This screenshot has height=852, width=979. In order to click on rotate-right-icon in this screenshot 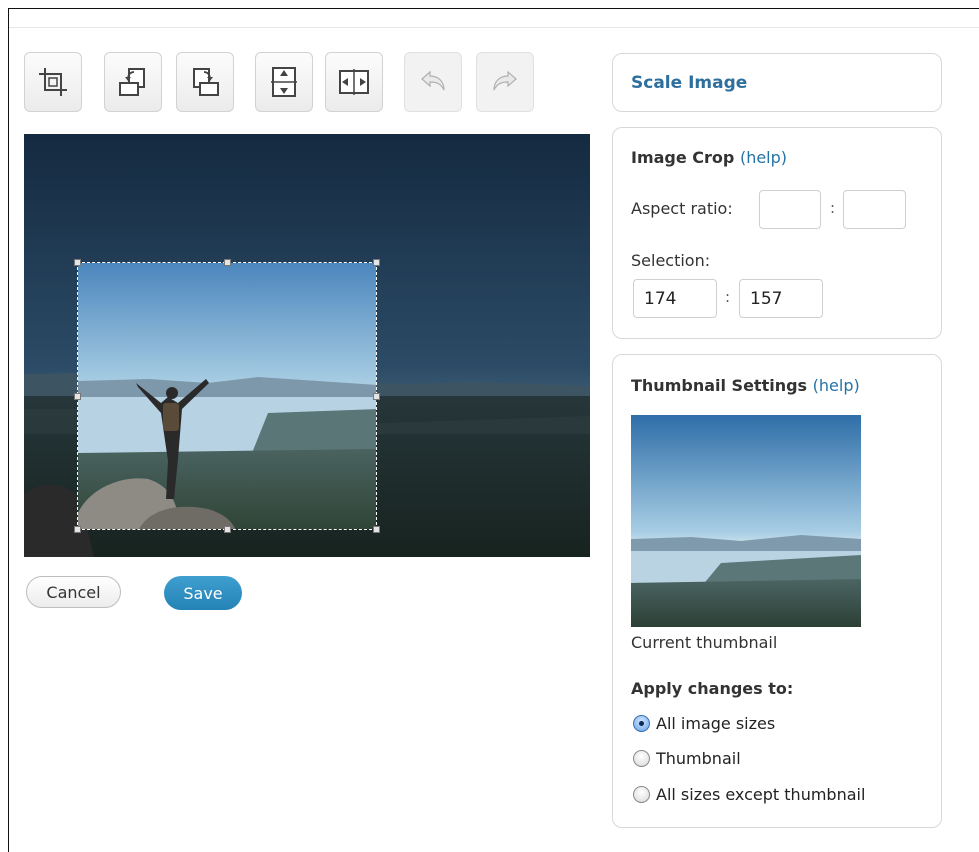, I will do `click(205, 82)`.